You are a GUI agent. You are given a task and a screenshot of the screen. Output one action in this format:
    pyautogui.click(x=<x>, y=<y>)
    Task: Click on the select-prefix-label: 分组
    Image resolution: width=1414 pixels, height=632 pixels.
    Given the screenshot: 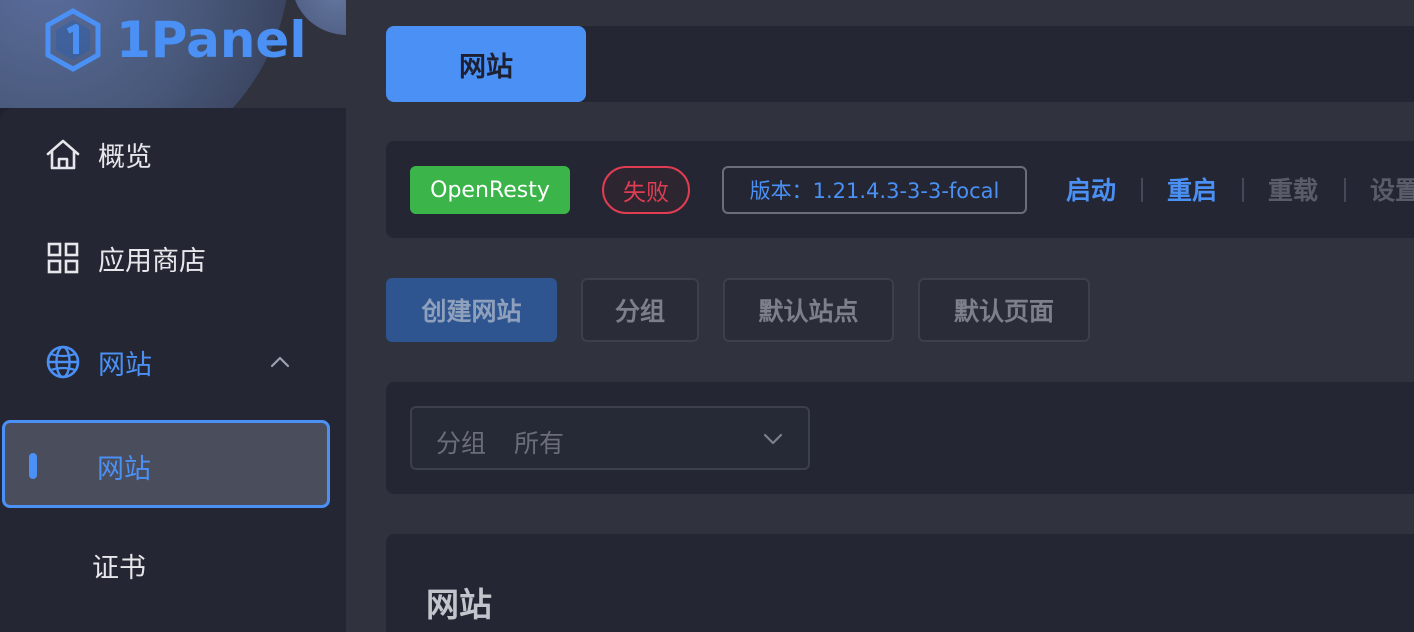 What is the action you would take?
    pyautogui.click(x=461, y=443)
    